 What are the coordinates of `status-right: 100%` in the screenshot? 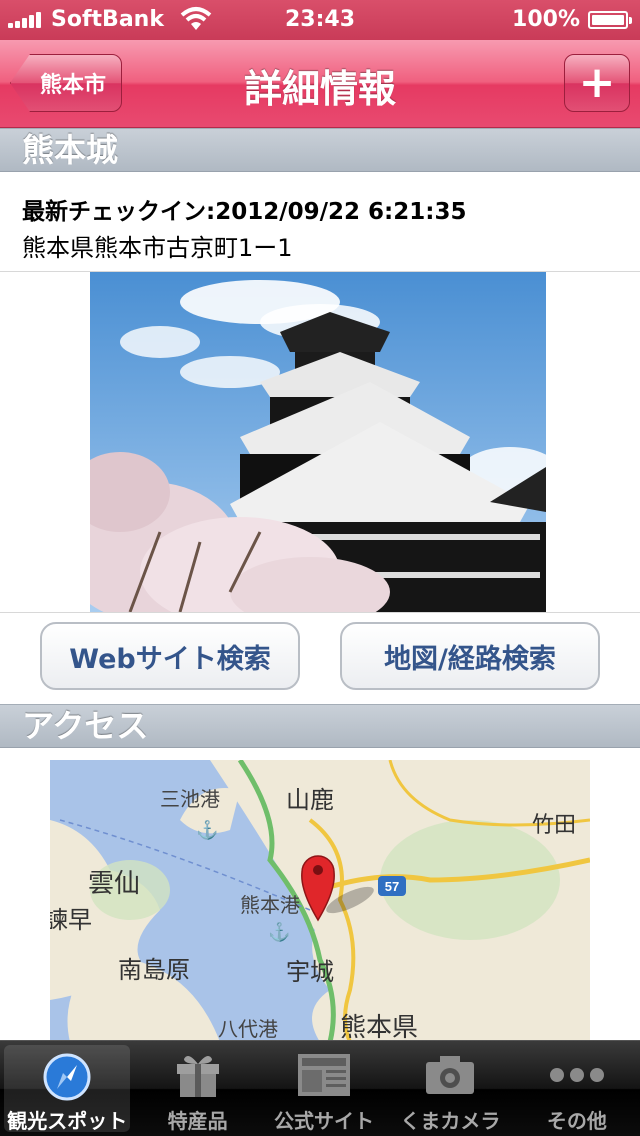 It's located at (572, 19).